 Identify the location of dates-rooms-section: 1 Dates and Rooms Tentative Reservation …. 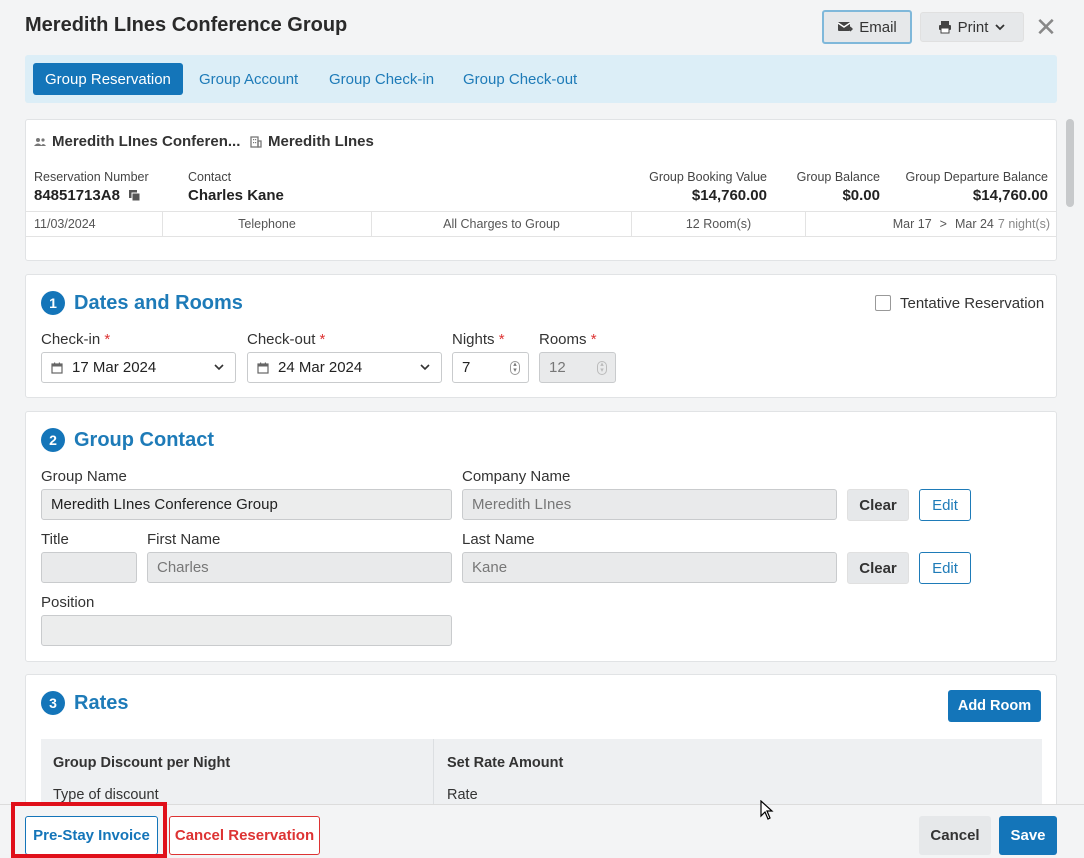
(541, 336).